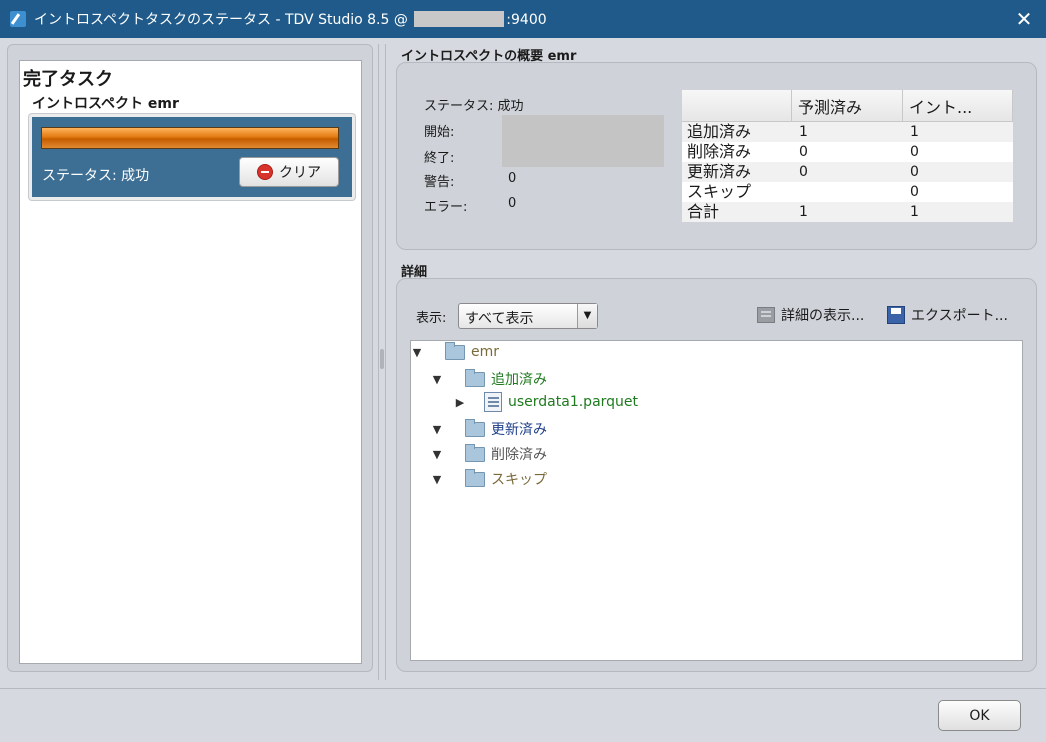 The width and height of the screenshot is (1046, 742). Describe the element at coordinates (223, 20) in the screenshot. I see `window-title-prefix: イントロスペクトタスクのステータス - TDV Studio 8.5 @` at that location.